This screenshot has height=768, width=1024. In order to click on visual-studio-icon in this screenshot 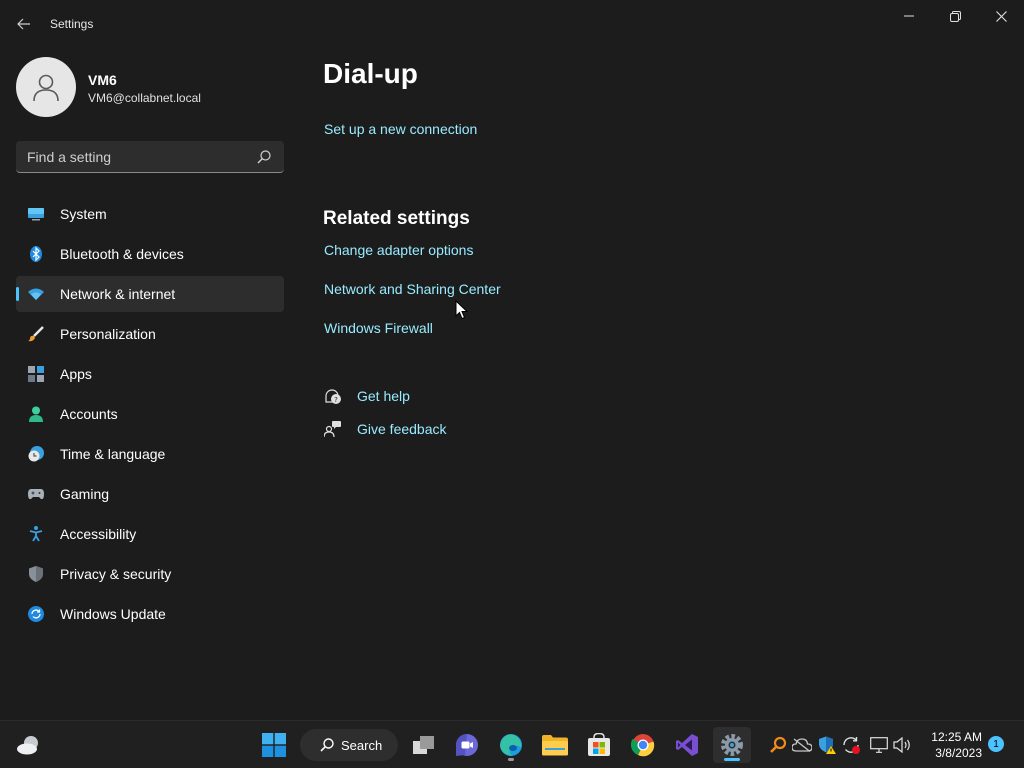, I will do `click(687, 745)`.